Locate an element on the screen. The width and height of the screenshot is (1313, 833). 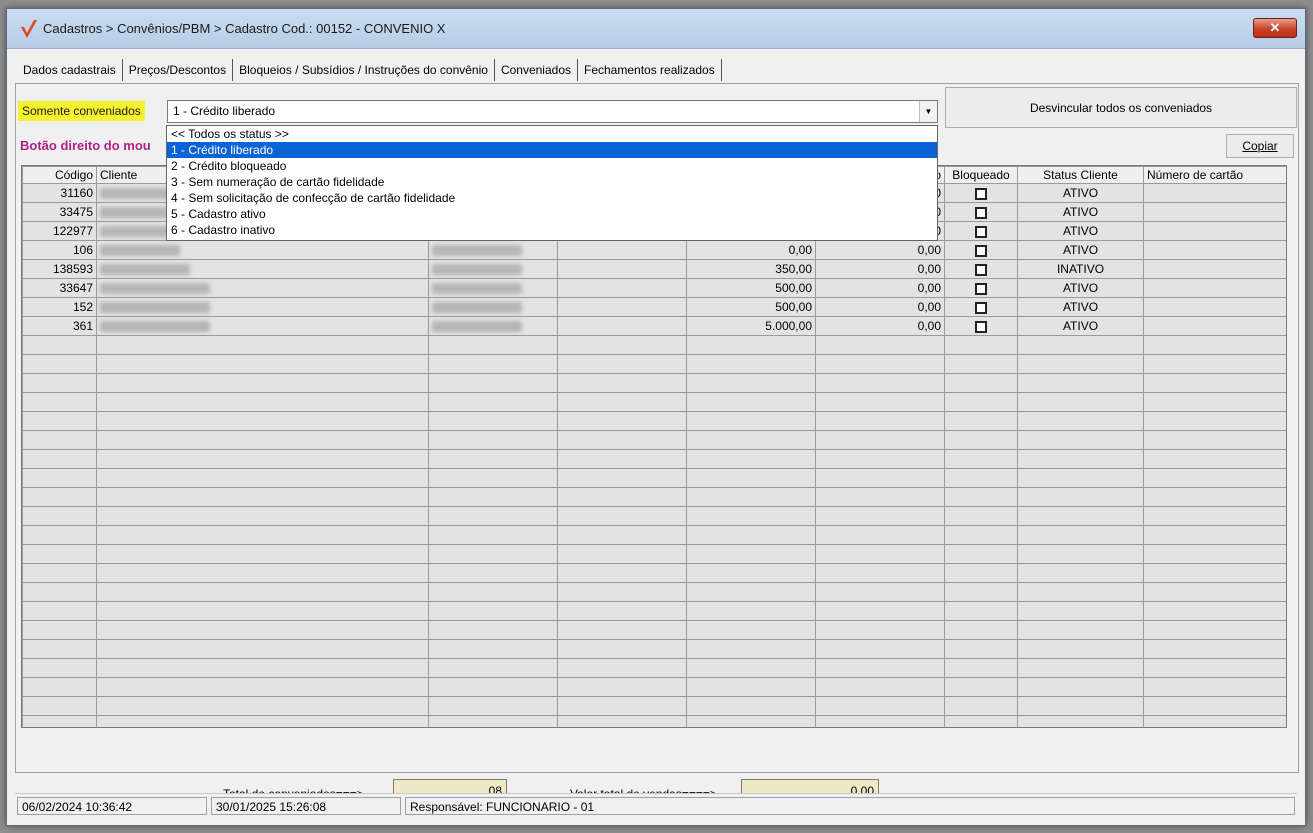
tab-fechamentos-realizados: Fechamentos realizados is located at coordinates (650, 70).